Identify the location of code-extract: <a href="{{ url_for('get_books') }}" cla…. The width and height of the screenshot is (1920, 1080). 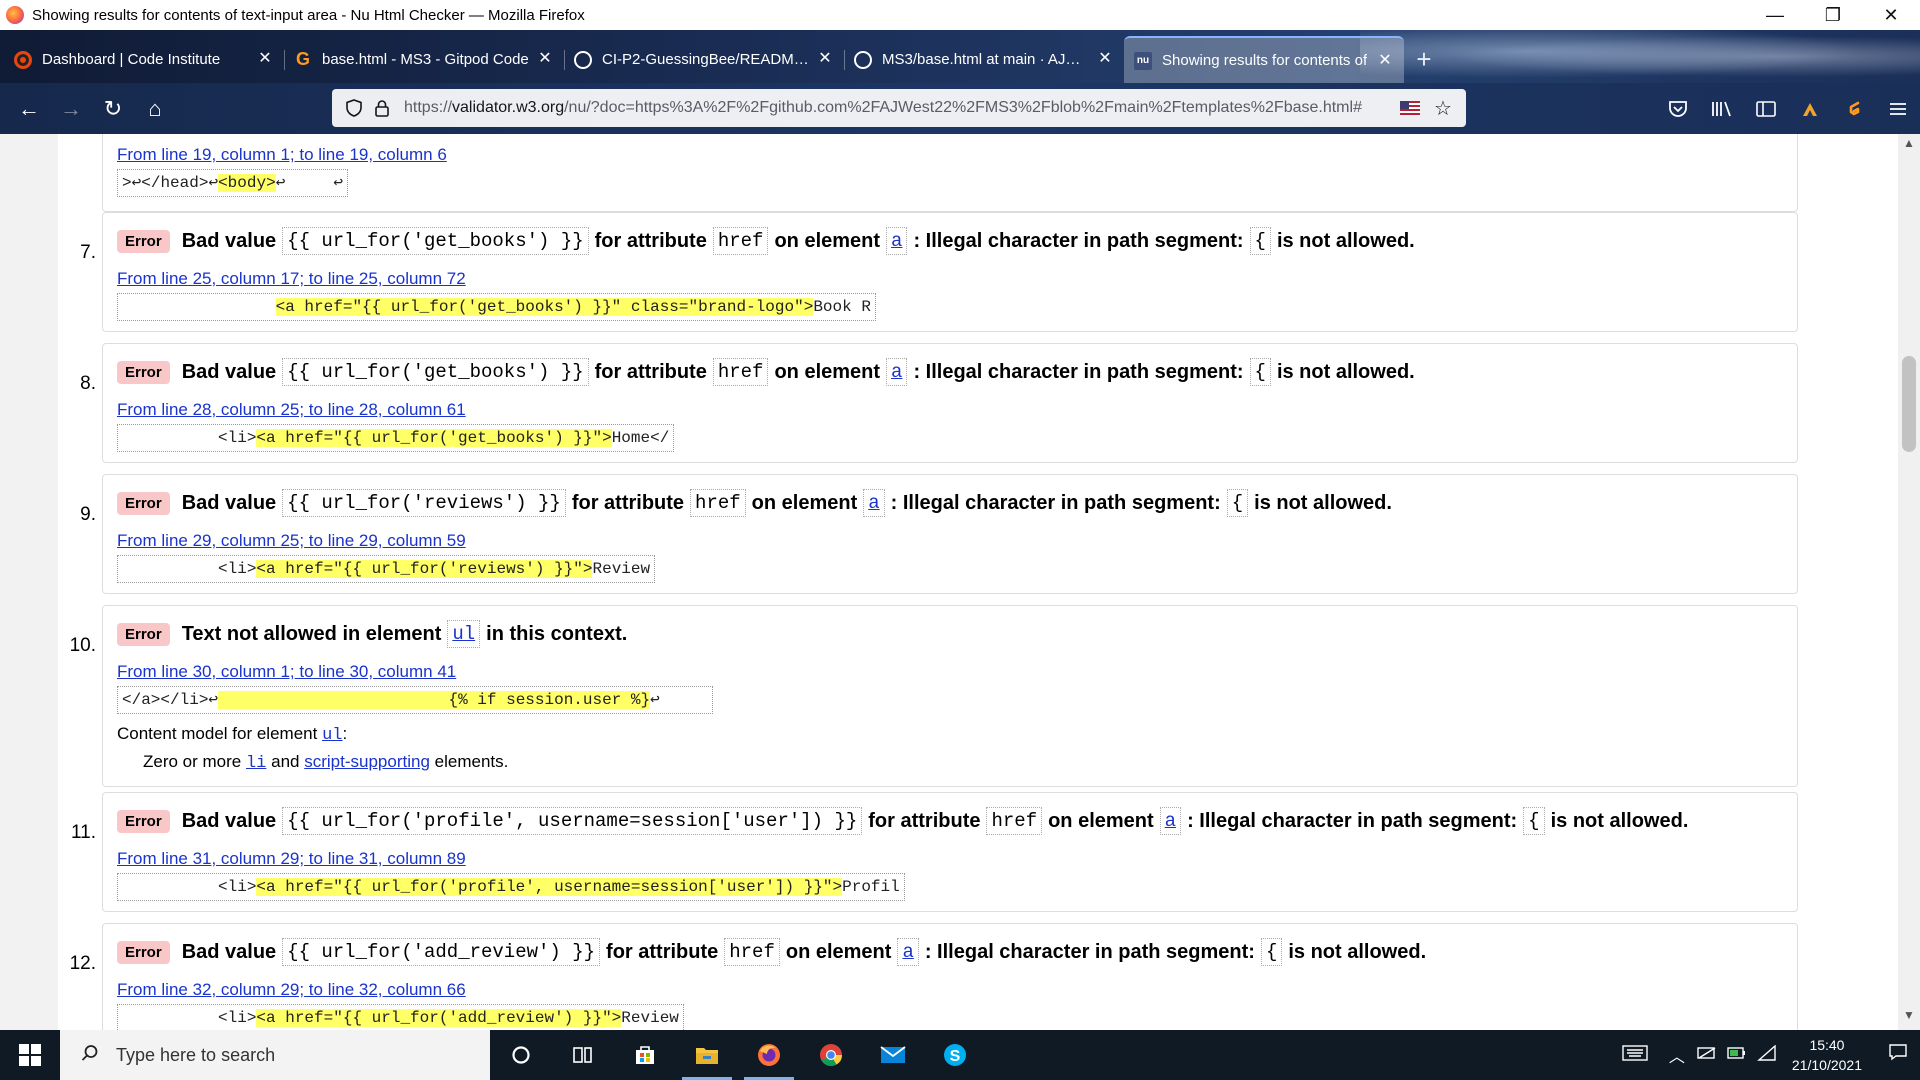
(496, 307).